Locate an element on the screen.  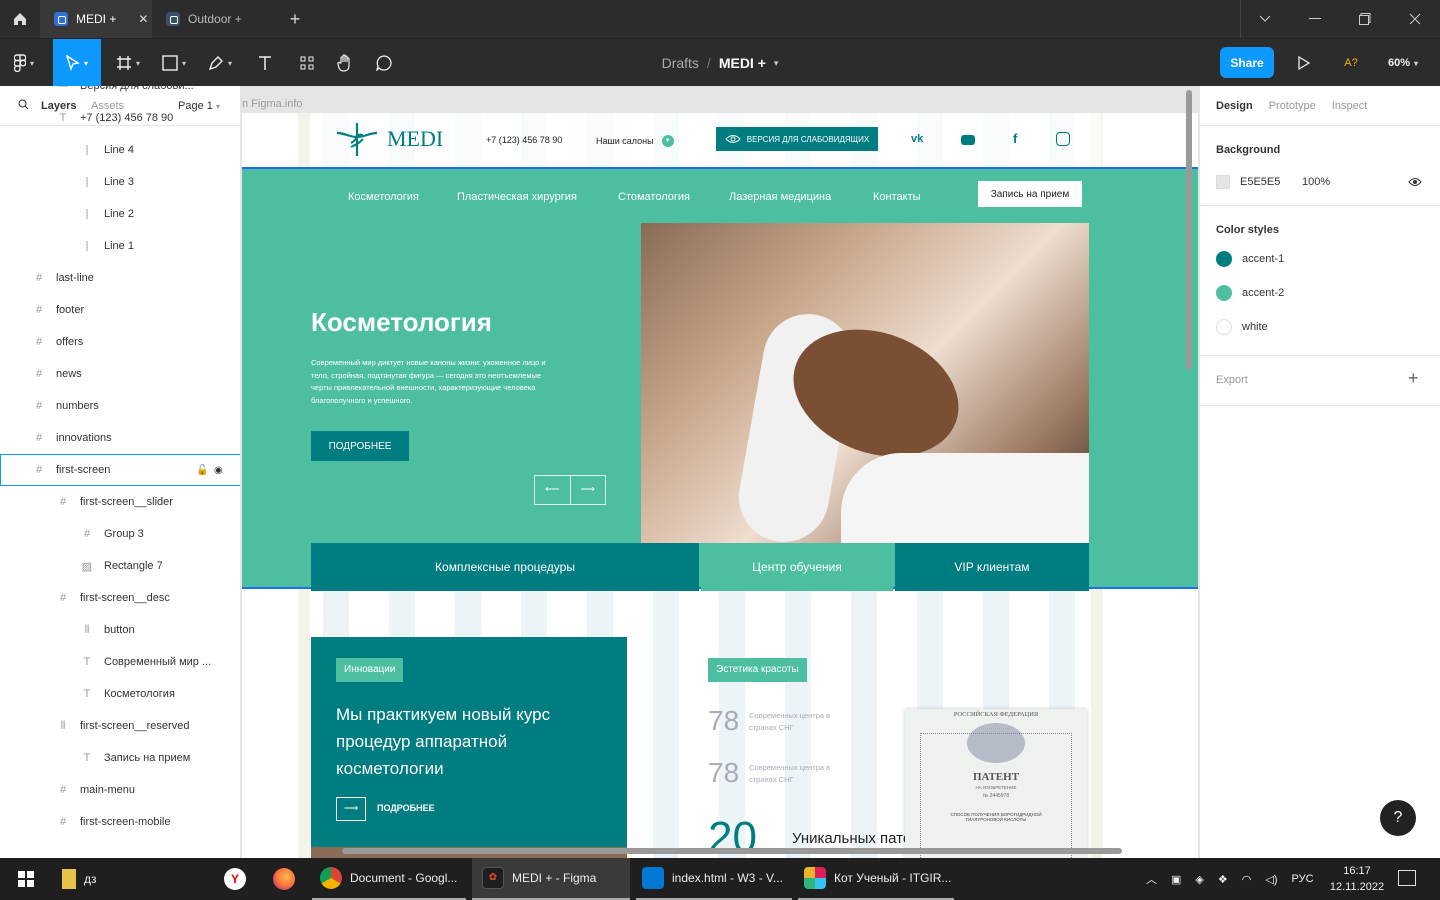
antivirus-icon: ◈ is located at coordinates (1199, 879).